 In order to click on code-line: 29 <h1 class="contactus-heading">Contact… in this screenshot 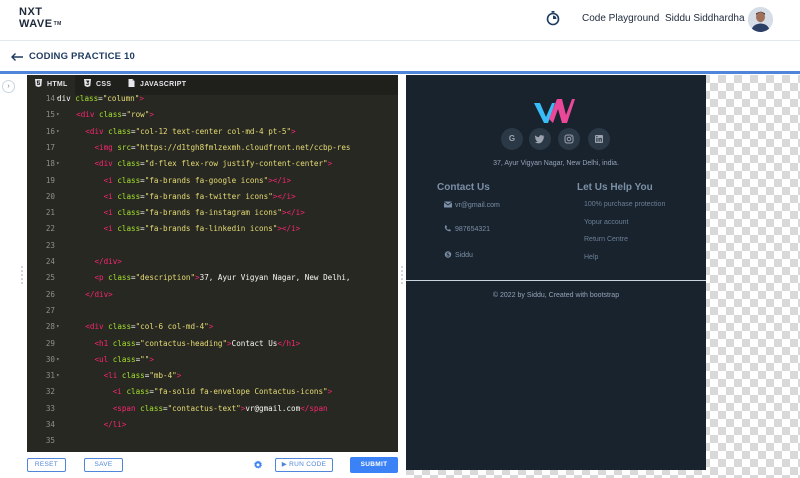, I will do `click(212, 344)`.